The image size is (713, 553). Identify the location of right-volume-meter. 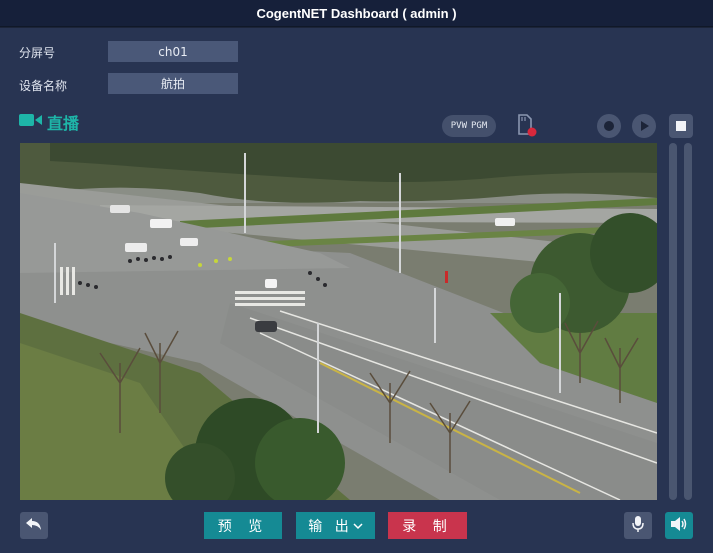
(688, 321).